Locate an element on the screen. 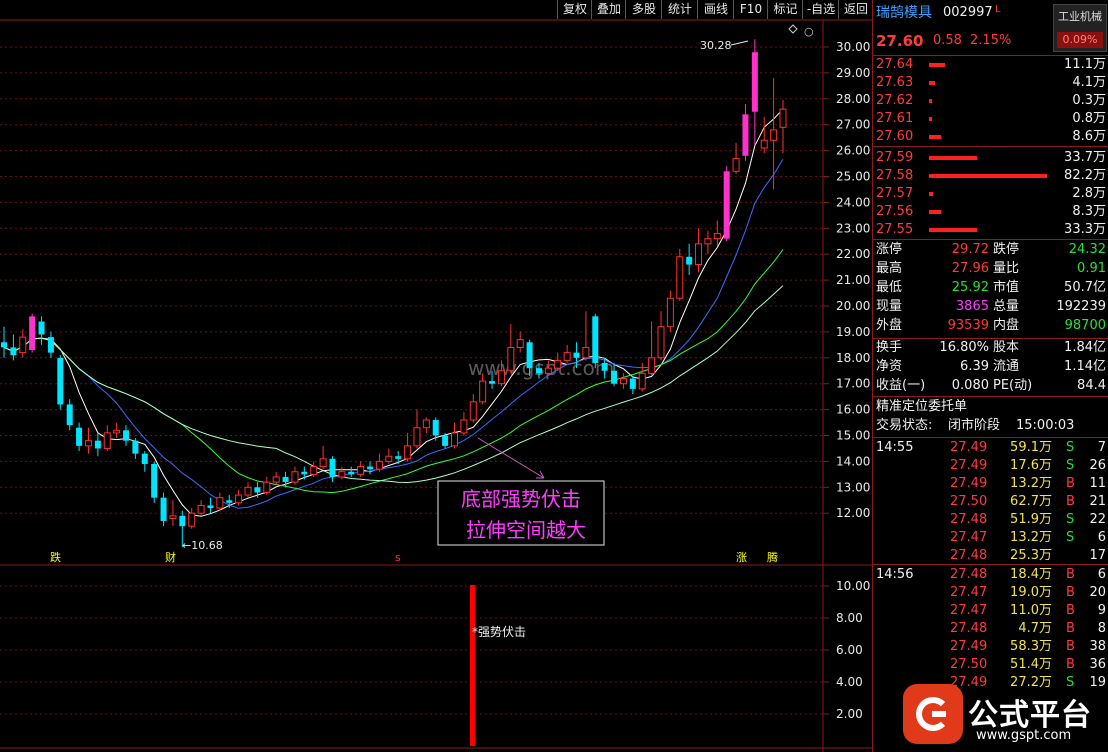 The height and width of the screenshot is (752, 1108). order-book-row: 27.57 2.8万 is located at coordinates (990, 194).